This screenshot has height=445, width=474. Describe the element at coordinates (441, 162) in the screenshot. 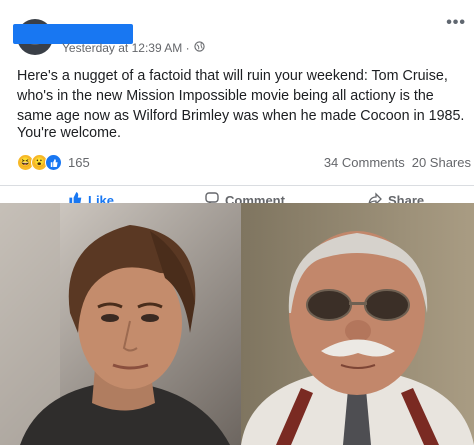

I see `shares-count-link: 20 Shares` at that location.